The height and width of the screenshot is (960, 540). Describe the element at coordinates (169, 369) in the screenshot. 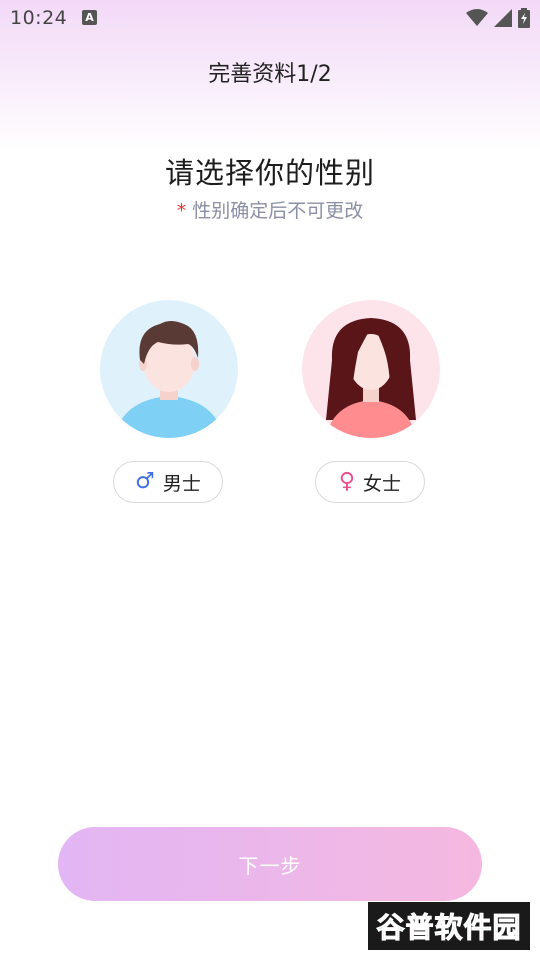

I see `male-avatar` at that location.